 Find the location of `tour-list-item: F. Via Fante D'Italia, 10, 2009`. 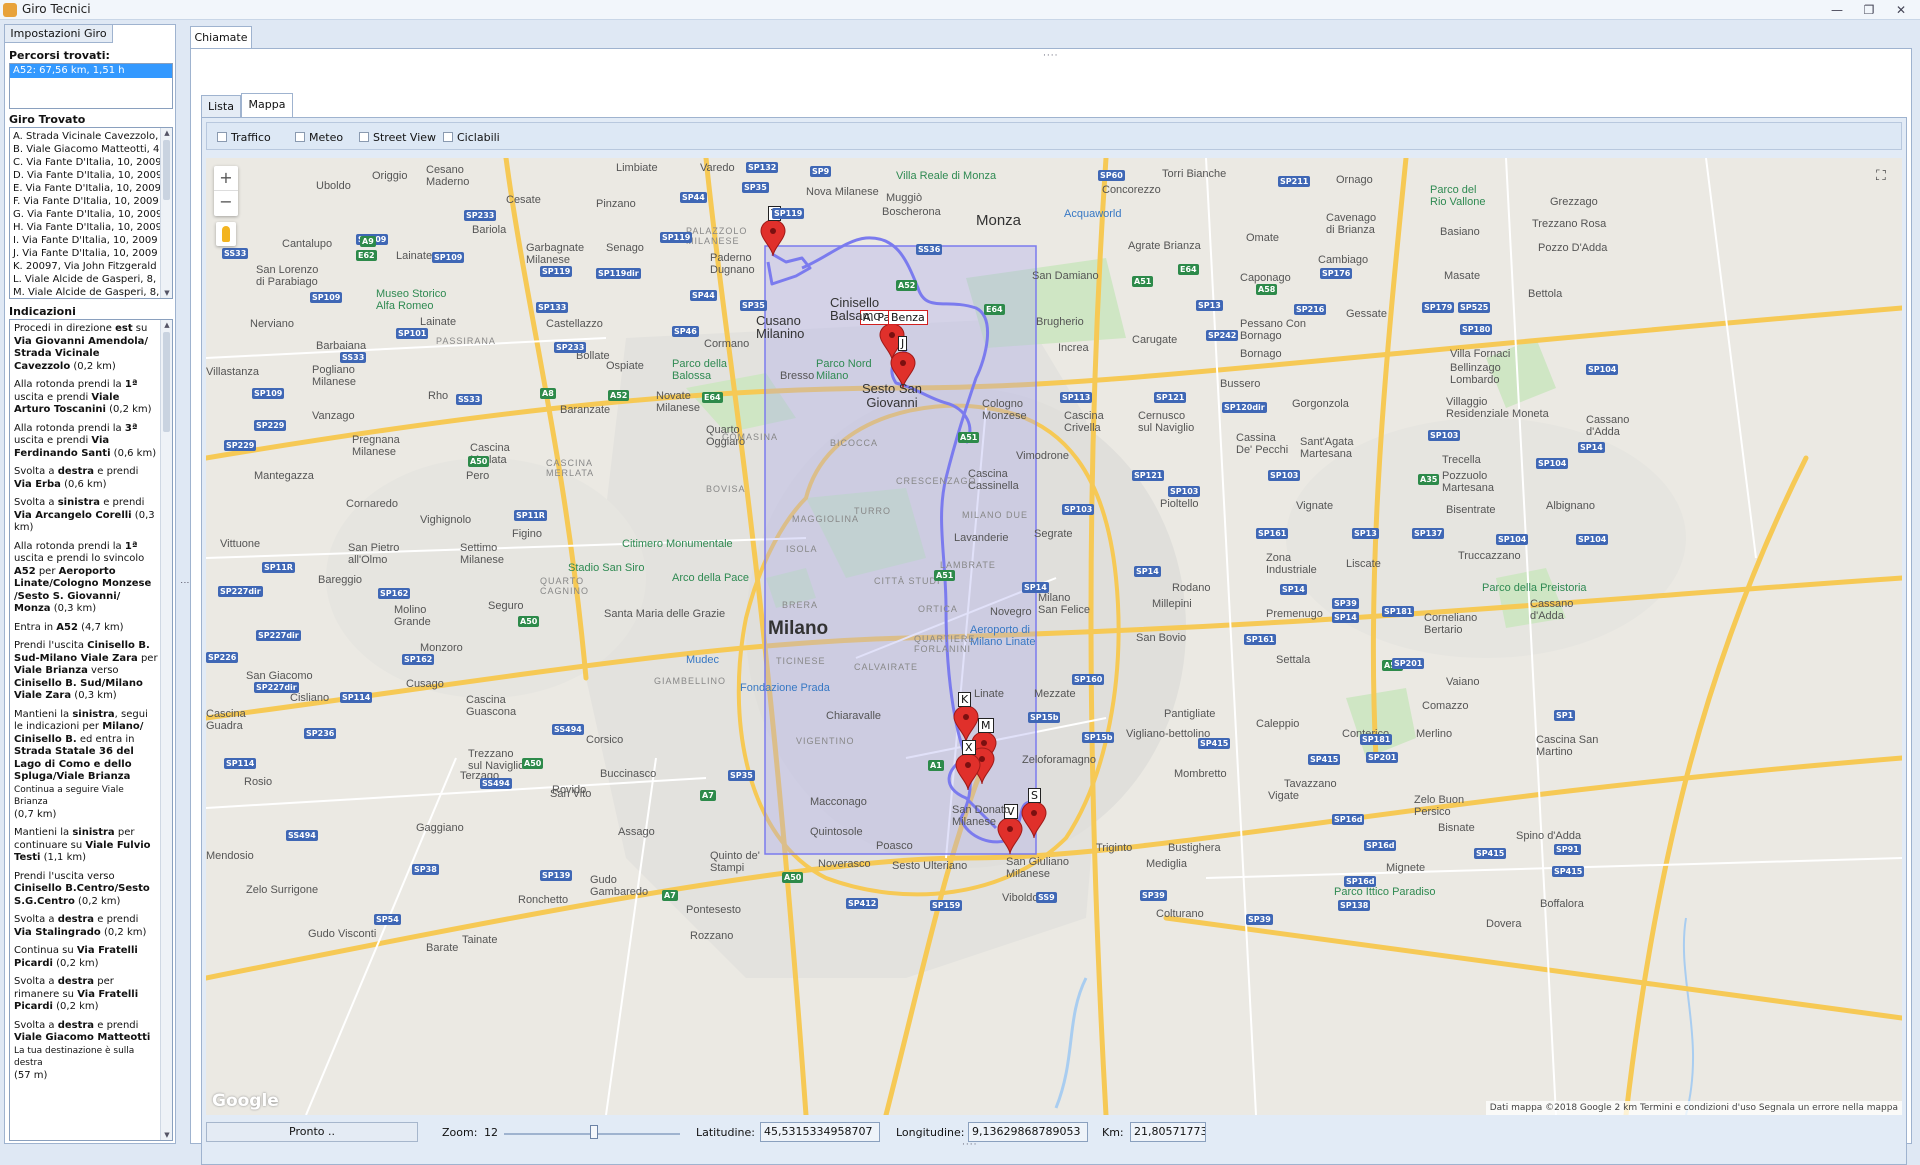

tour-list-item: F. Via Fante D'Italia, 10, 2009 is located at coordinates (85, 201).